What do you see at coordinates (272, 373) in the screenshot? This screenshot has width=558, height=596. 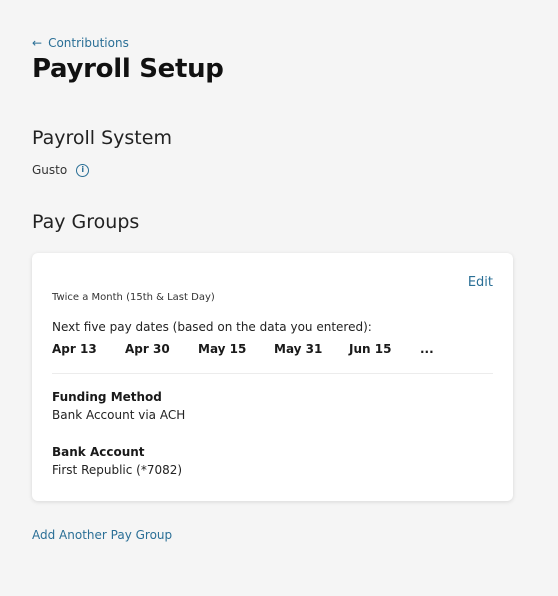 I see `card-divider` at bounding box center [272, 373].